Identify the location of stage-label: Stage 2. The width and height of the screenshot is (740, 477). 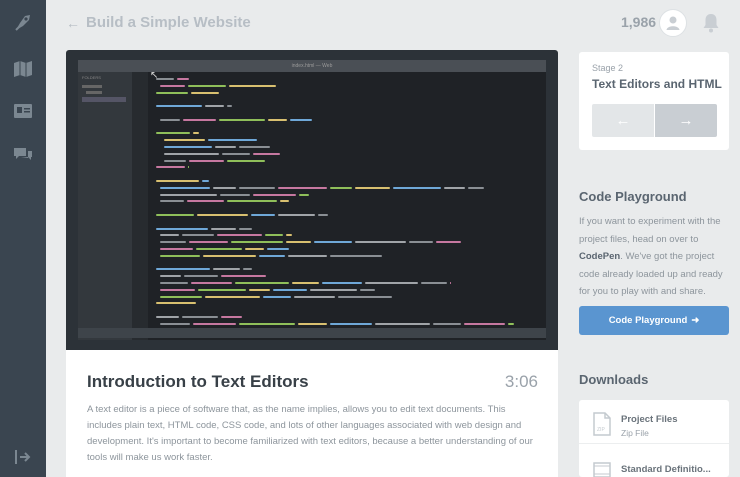
(608, 68).